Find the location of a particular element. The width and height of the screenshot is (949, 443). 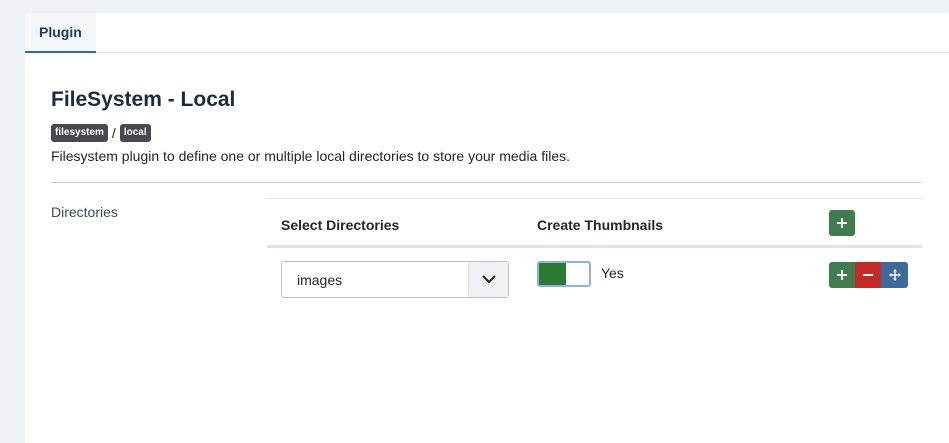

plugin-badges: filesystem / local is located at coordinates (101, 133).